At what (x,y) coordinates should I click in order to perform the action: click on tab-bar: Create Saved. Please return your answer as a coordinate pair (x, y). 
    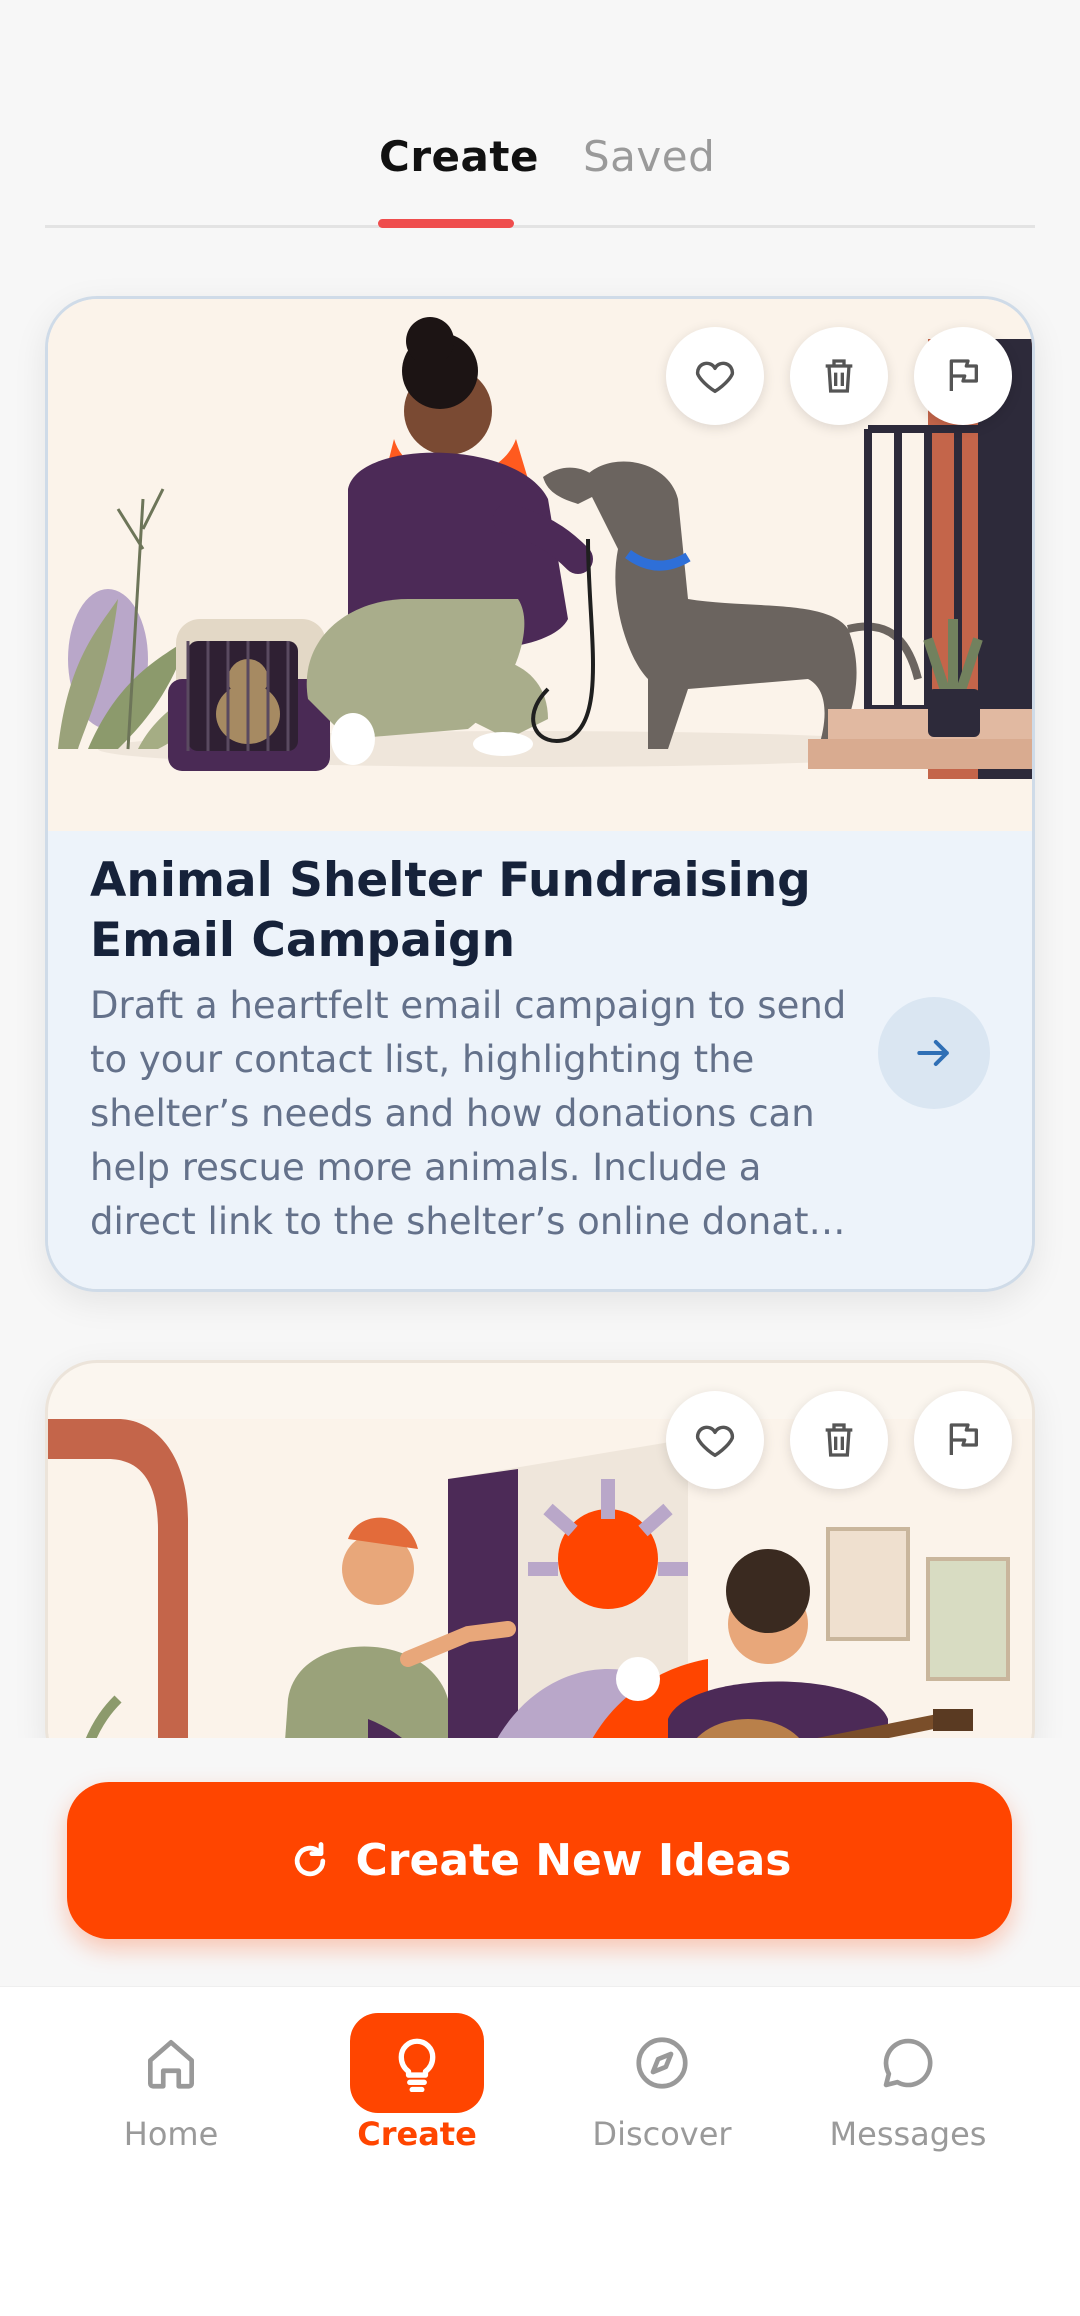
    Looking at the image, I should click on (540, 174).